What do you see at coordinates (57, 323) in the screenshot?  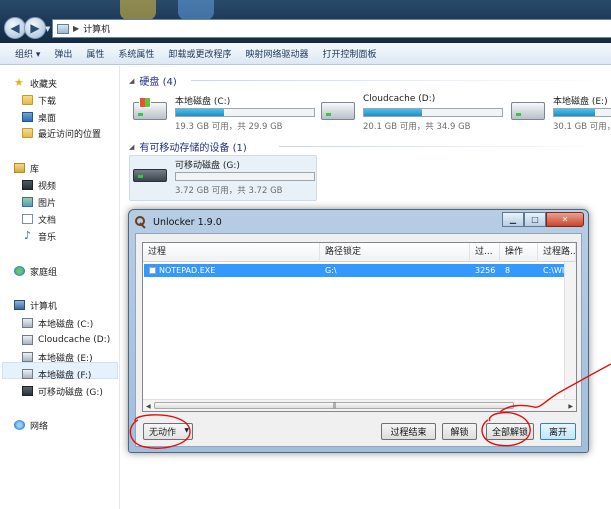 I see `nav-item-drive-c: 本地磁盘 (C:)` at bounding box center [57, 323].